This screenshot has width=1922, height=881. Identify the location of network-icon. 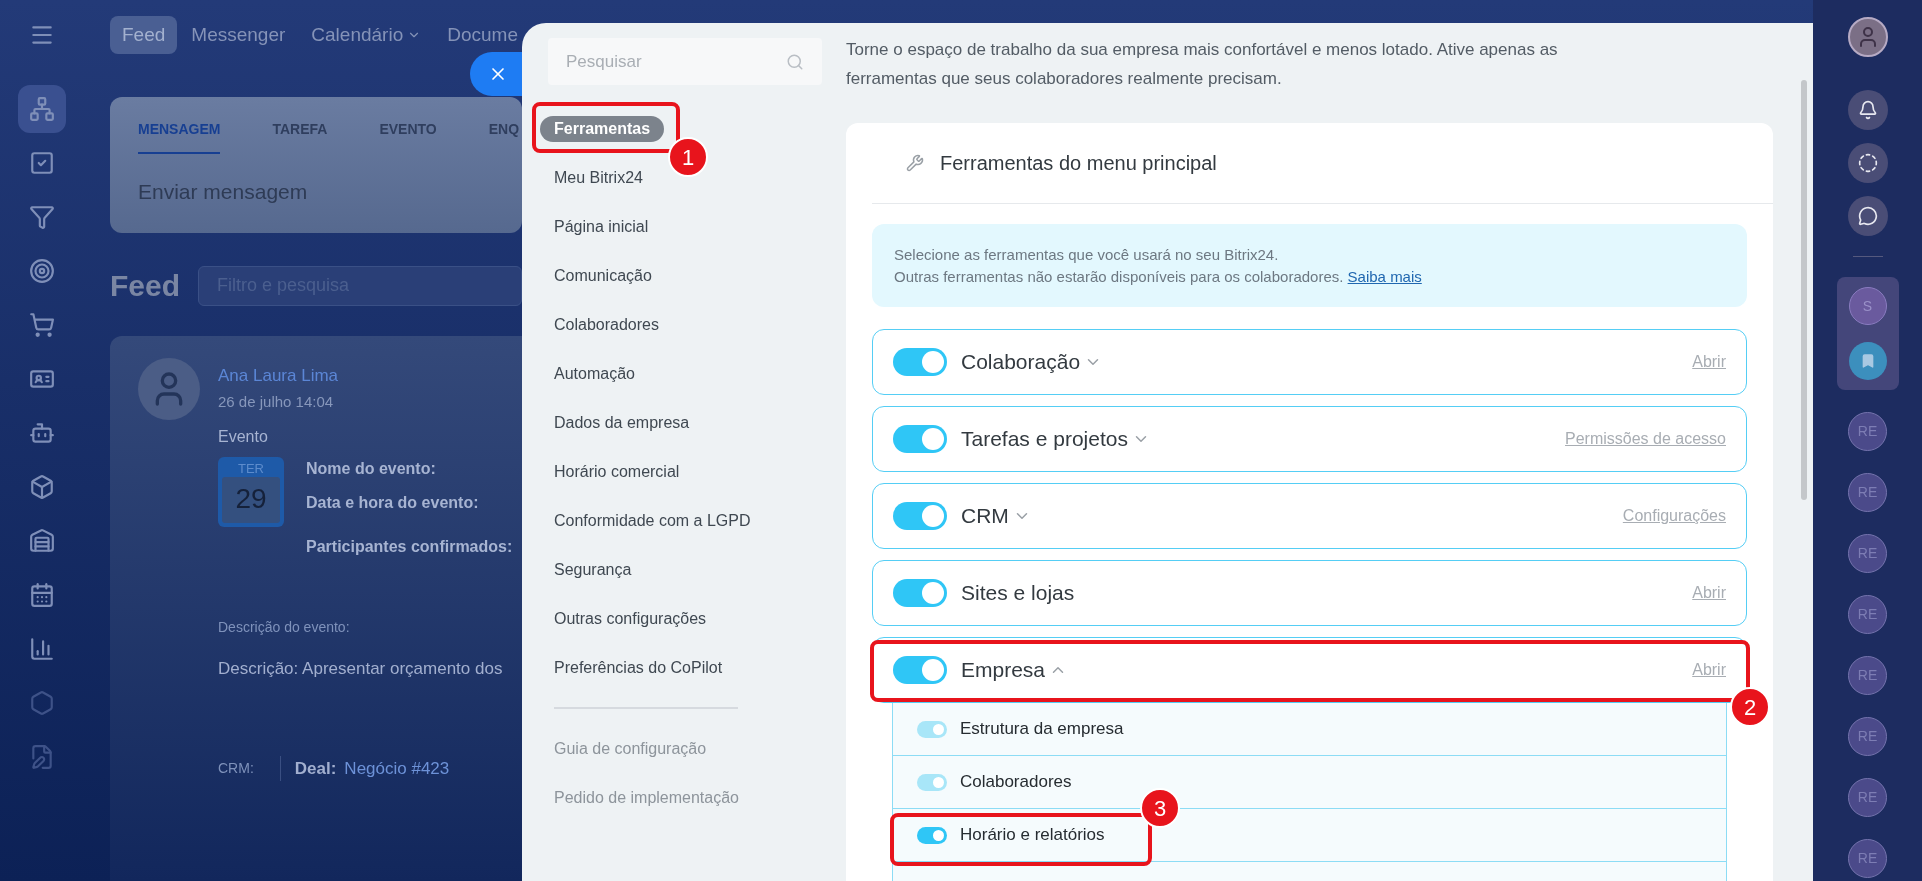
(42, 109).